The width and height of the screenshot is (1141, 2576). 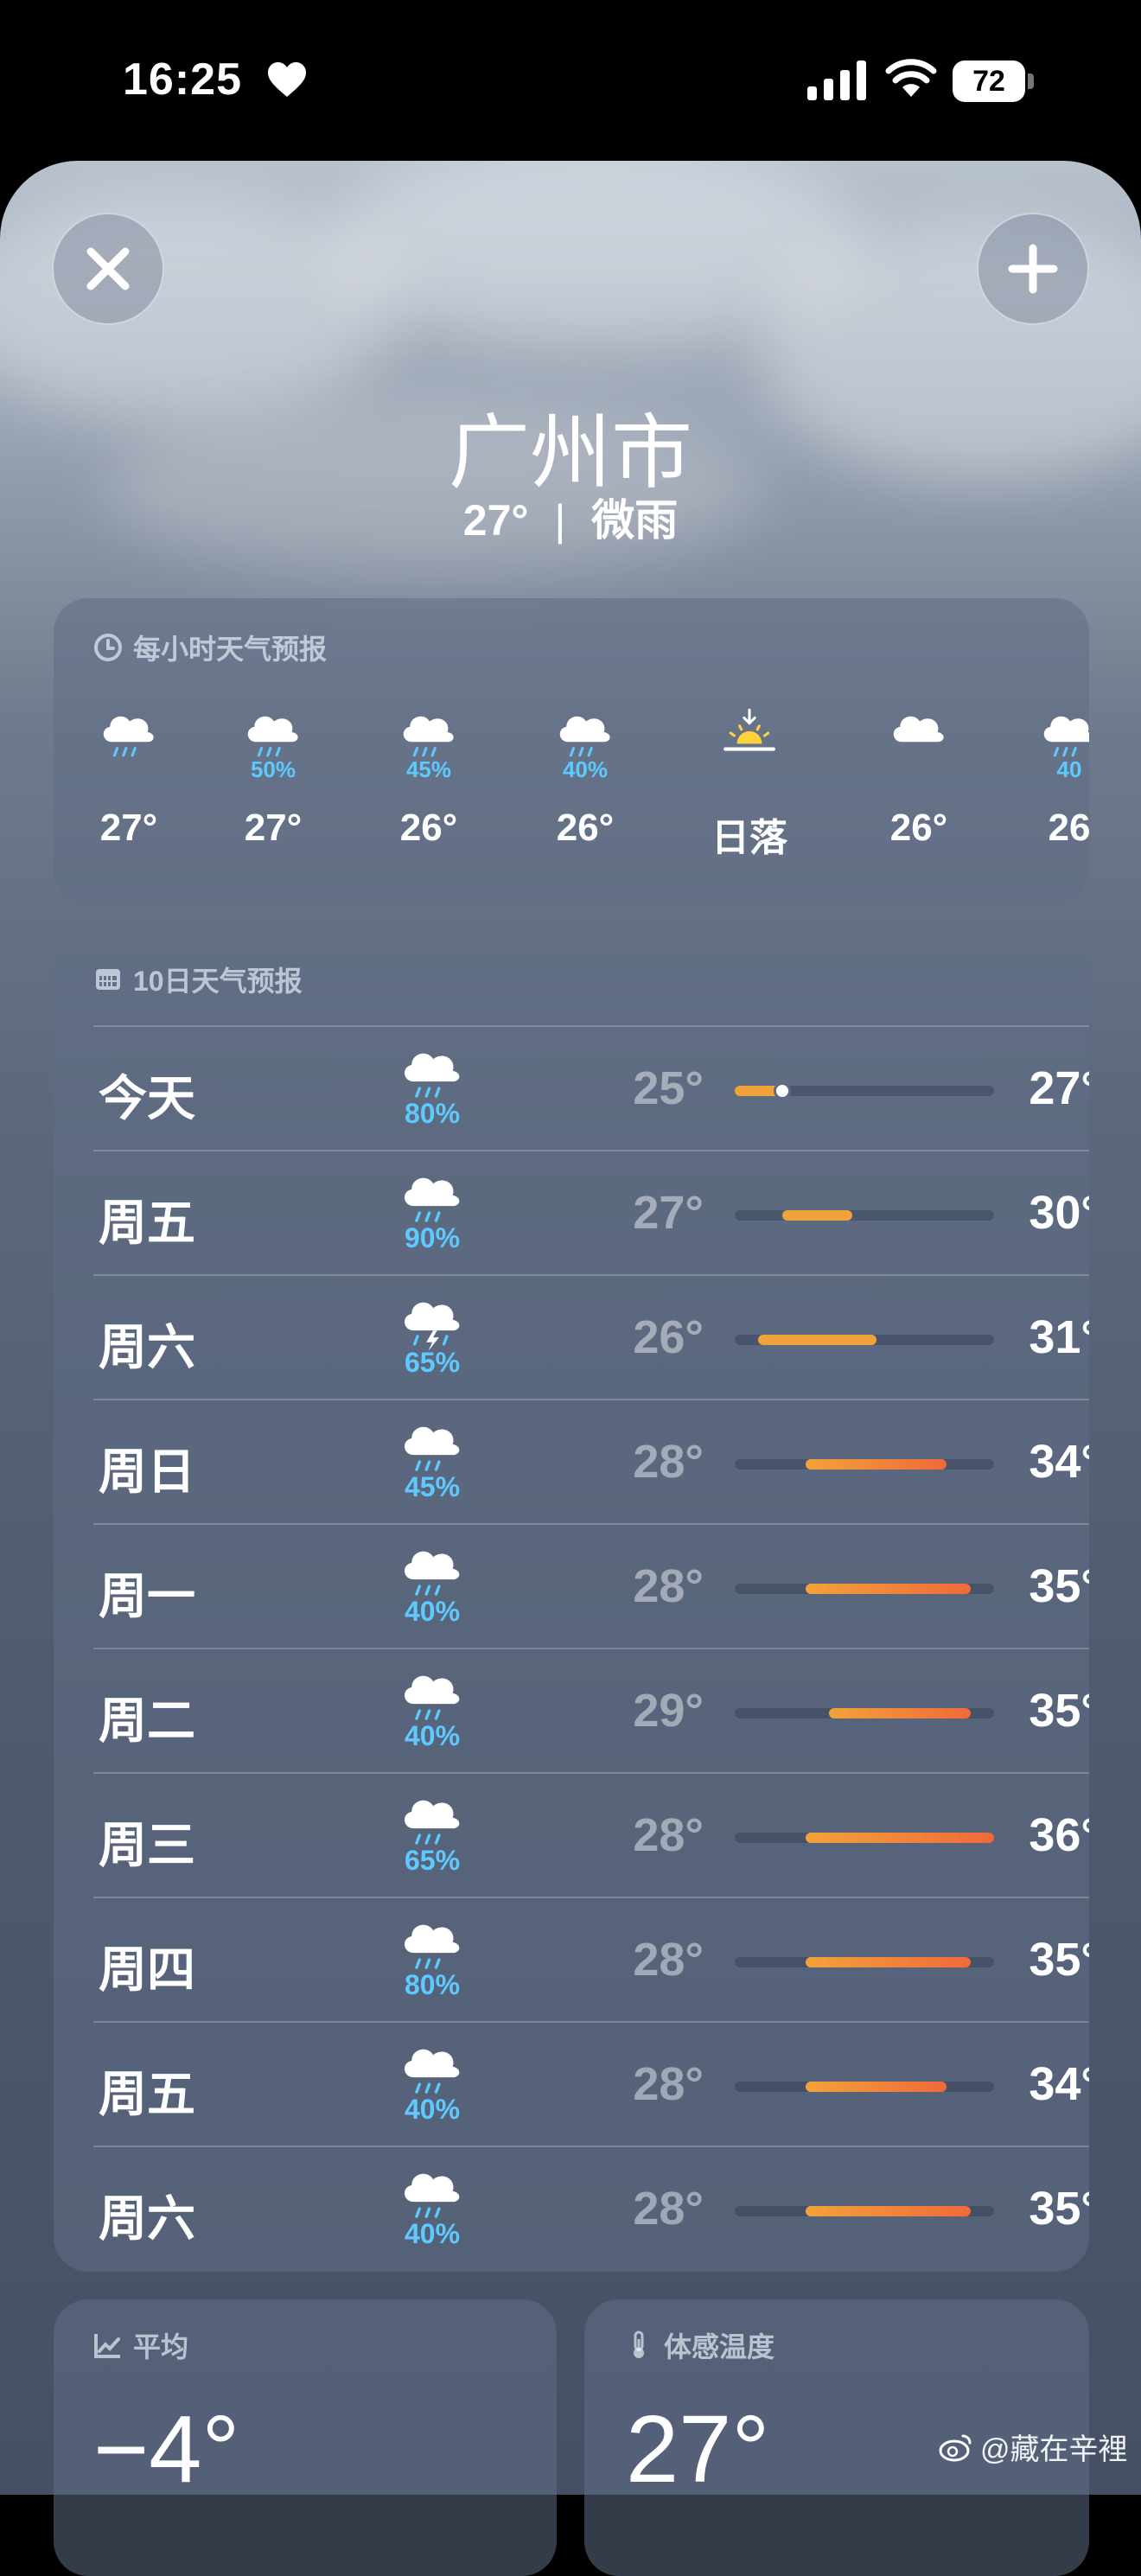 I want to click on calendar-icon, so click(x=108, y=979).